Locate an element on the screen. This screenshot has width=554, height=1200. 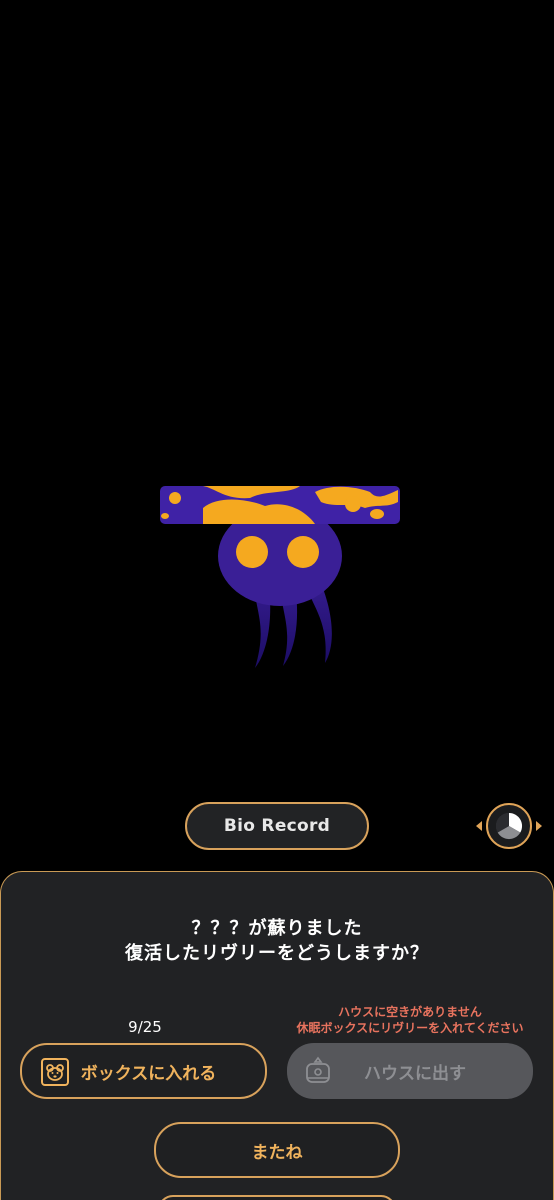
put-in-box-label: ボックスに入れる is located at coordinates (148, 1073).